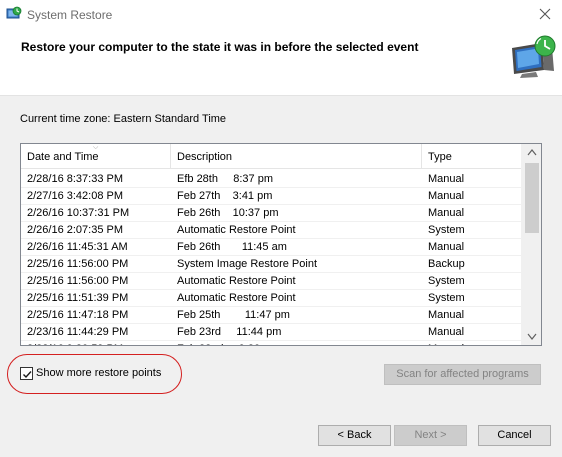 The width and height of the screenshot is (562, 457). I want to click on row-date: 2/26/16 10:37:31 PM, so click(78, 213).